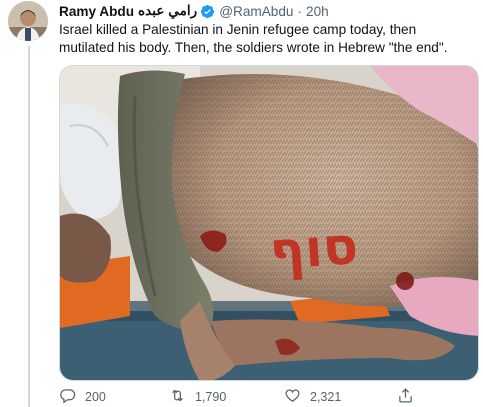 Image resolution: width=483 pixels, height=407 pixels. What do you see at coordinates (326, 397) in the screenshot?
I see `like-count: 2,321` at bounding box center [326, 397].